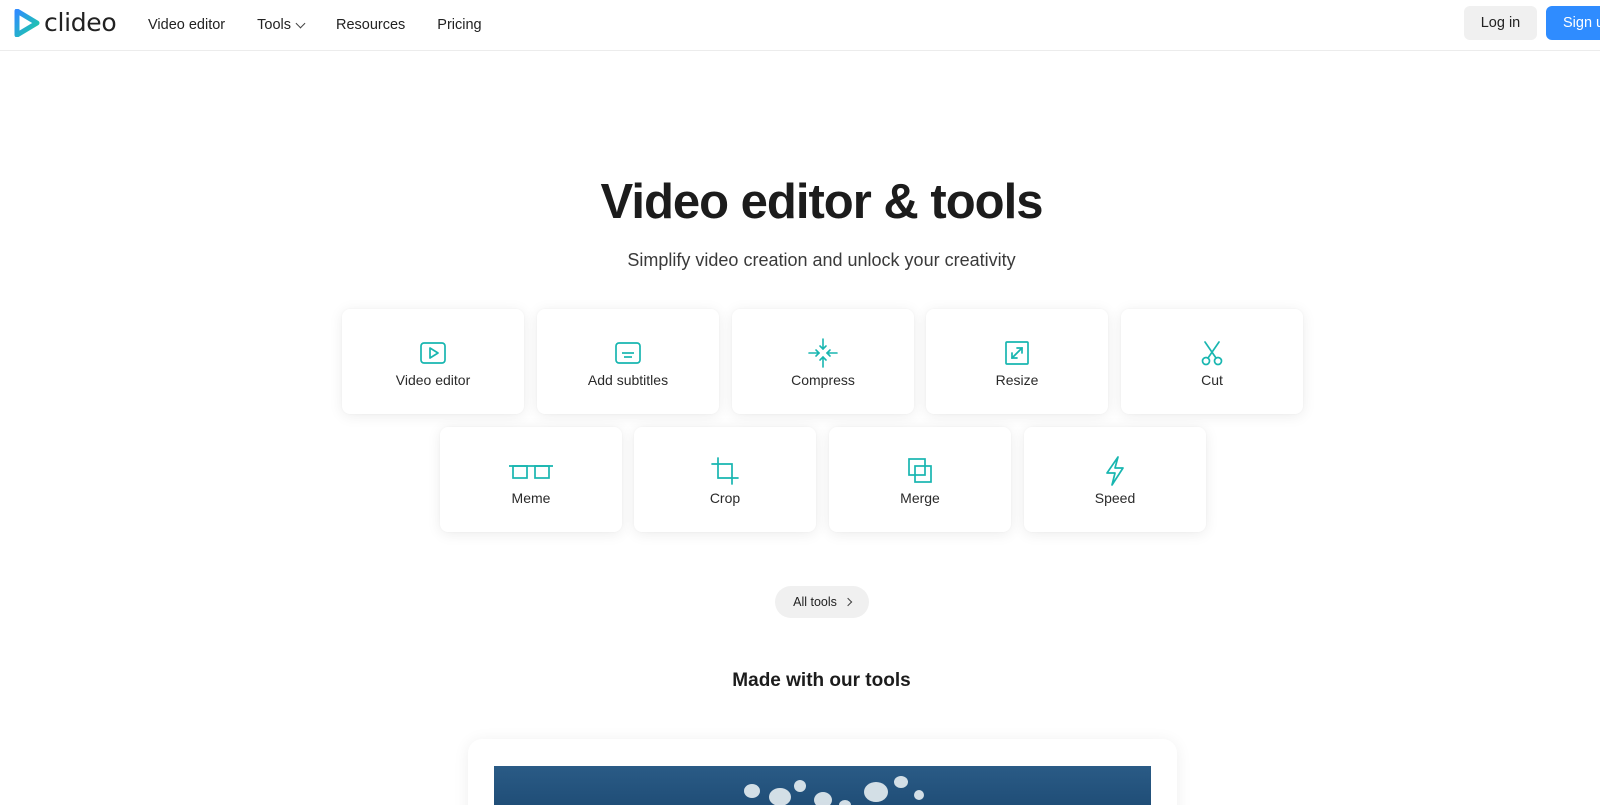  What do you see at coordinates (531, 498) in the screenshot?
I see `tool-label: Meme` at bounding box center [531, 498].